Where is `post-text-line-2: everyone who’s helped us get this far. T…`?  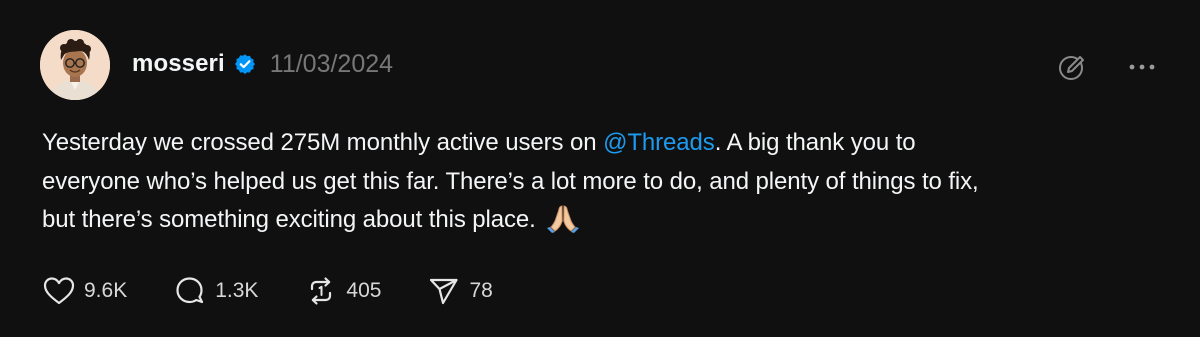 post-text-line-2: everyone who’s helped us get this far. T… is located at coordinates (510, 181).